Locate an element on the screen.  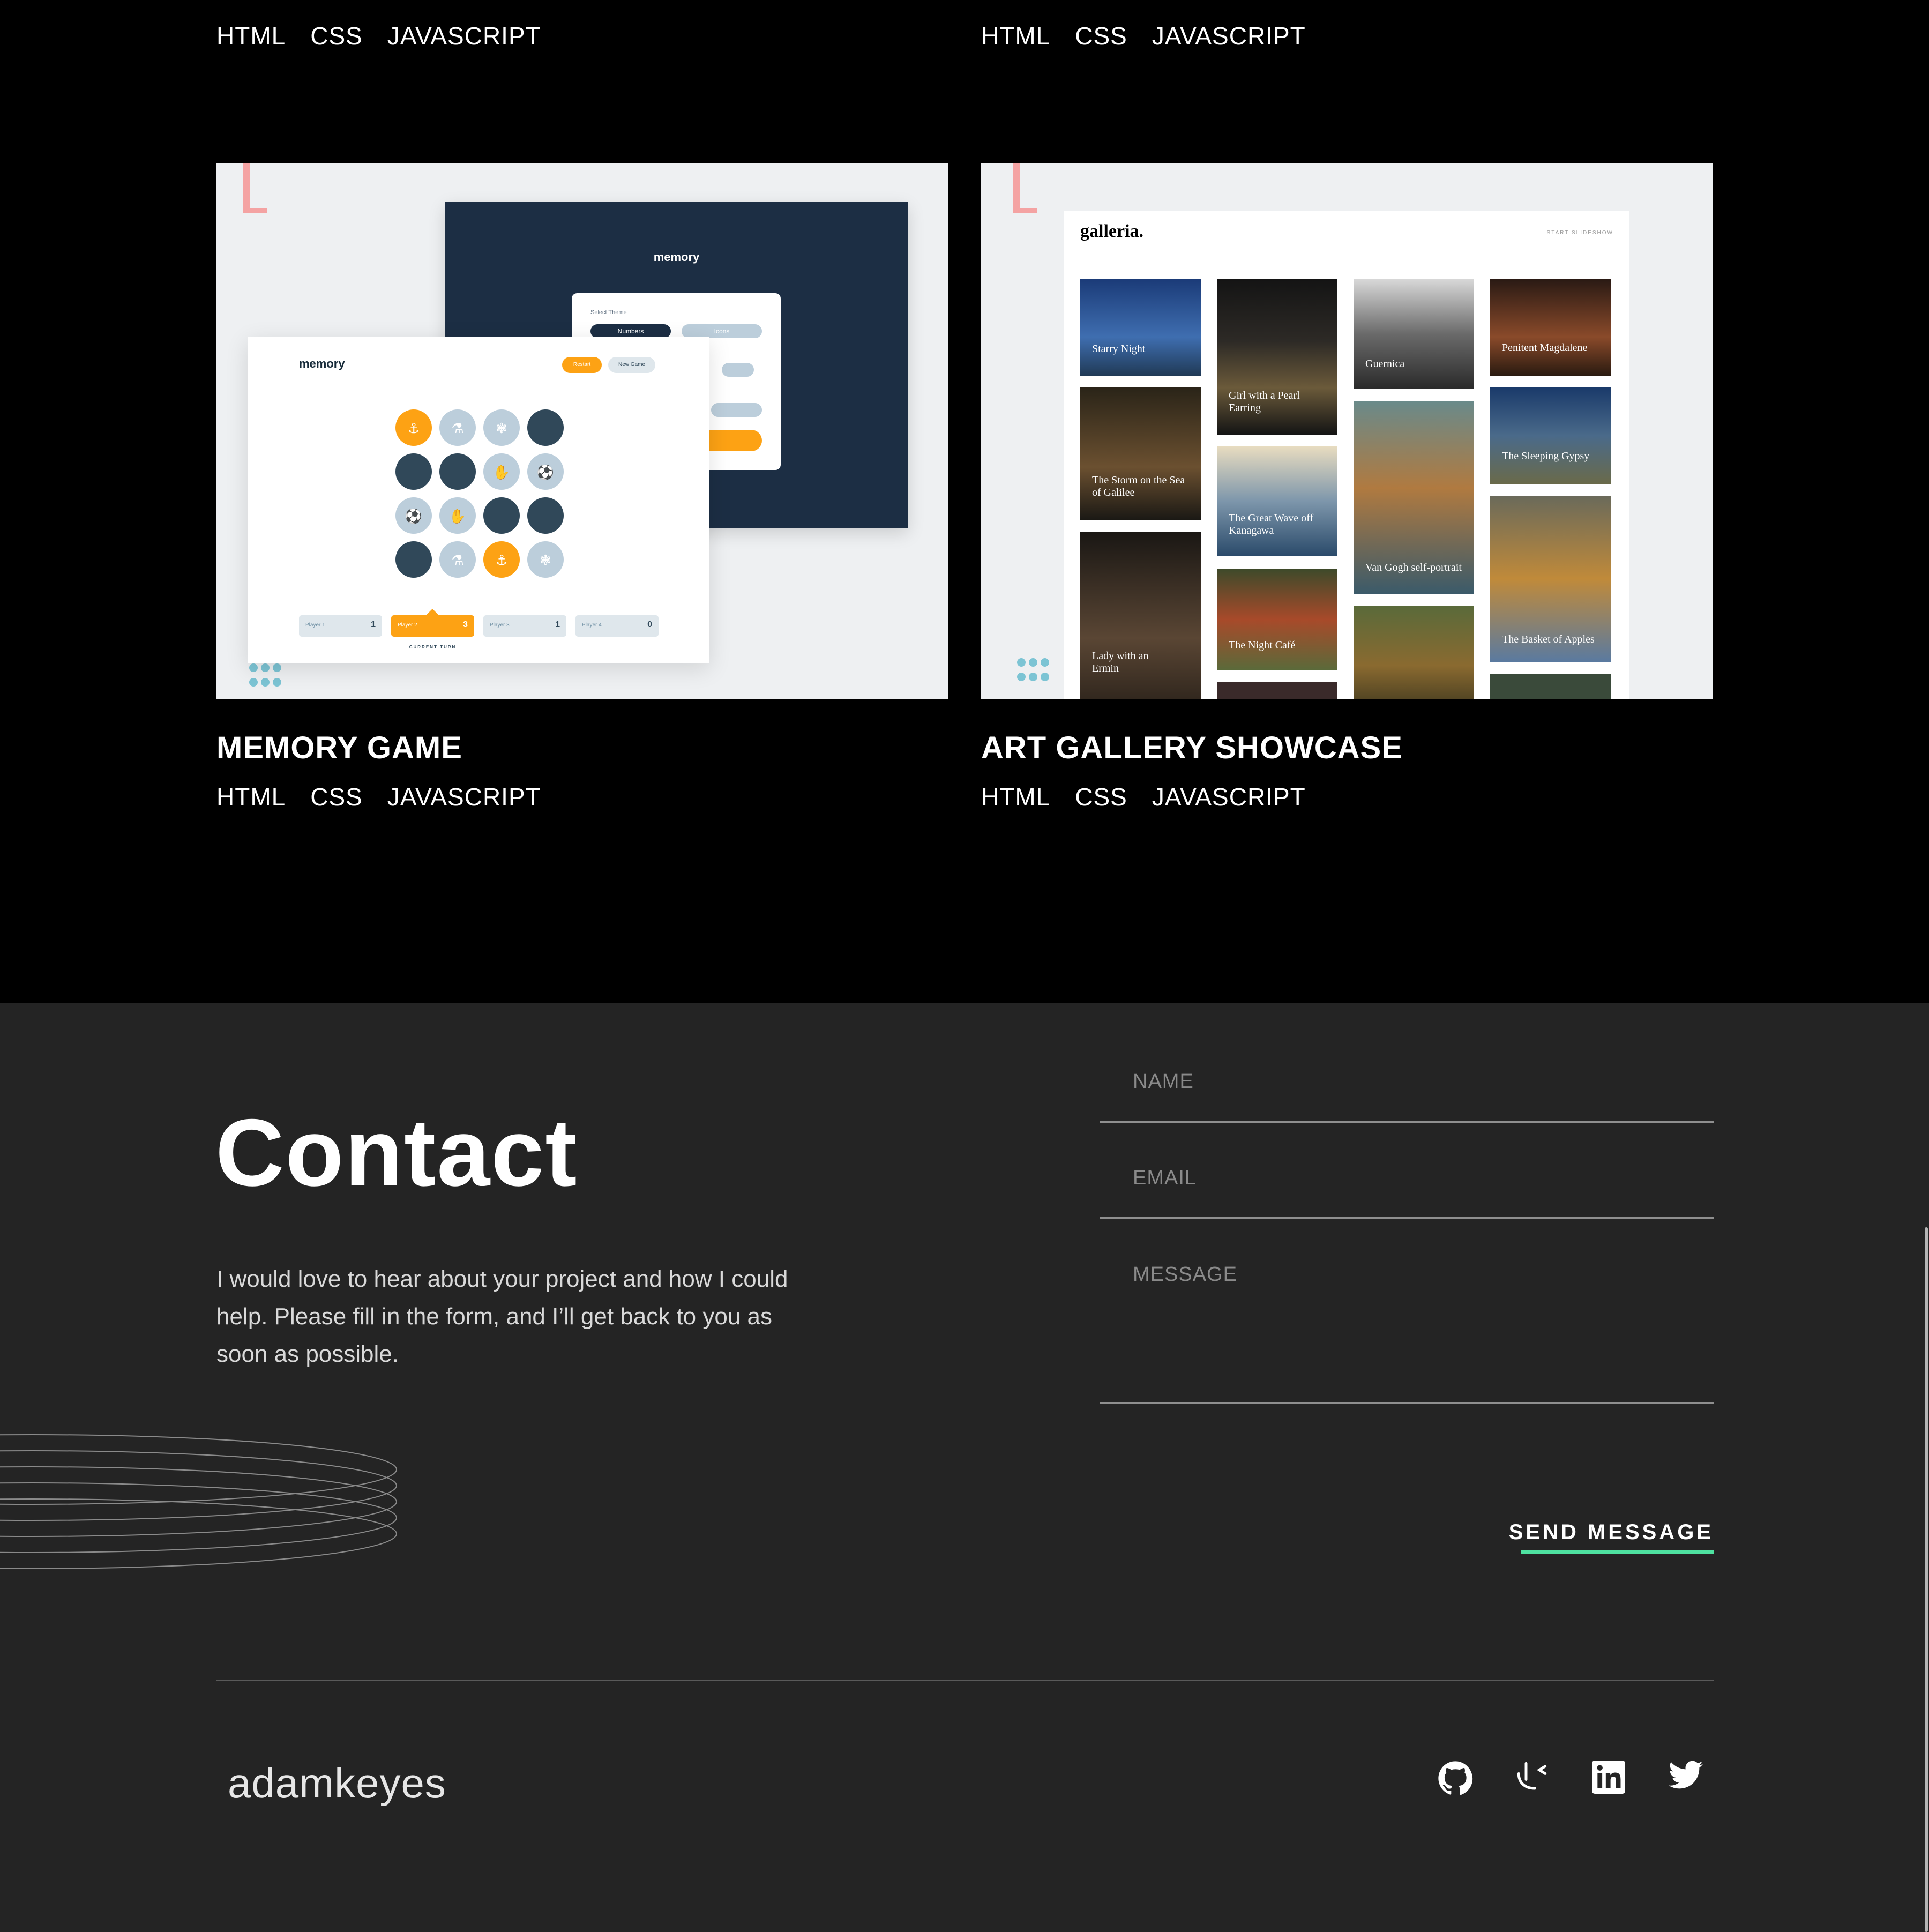
project-title: MEMORY GAME is located at coordinates (339, 747).